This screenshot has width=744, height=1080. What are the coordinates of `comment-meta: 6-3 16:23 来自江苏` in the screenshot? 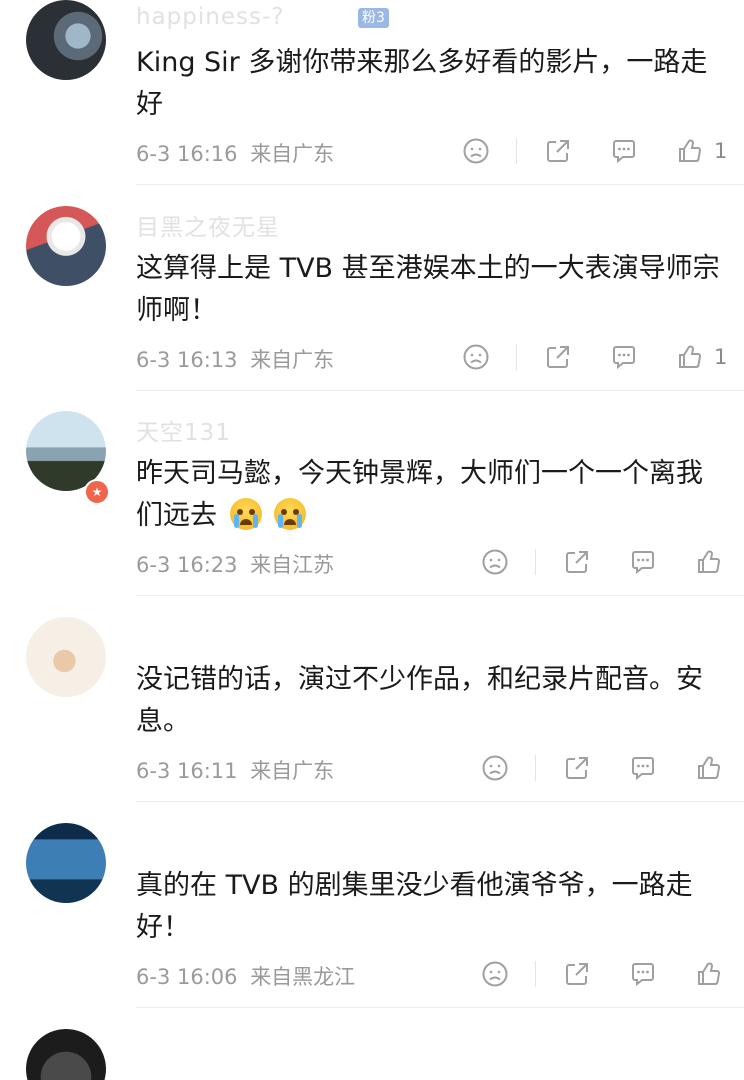 It's located at (235, 564).